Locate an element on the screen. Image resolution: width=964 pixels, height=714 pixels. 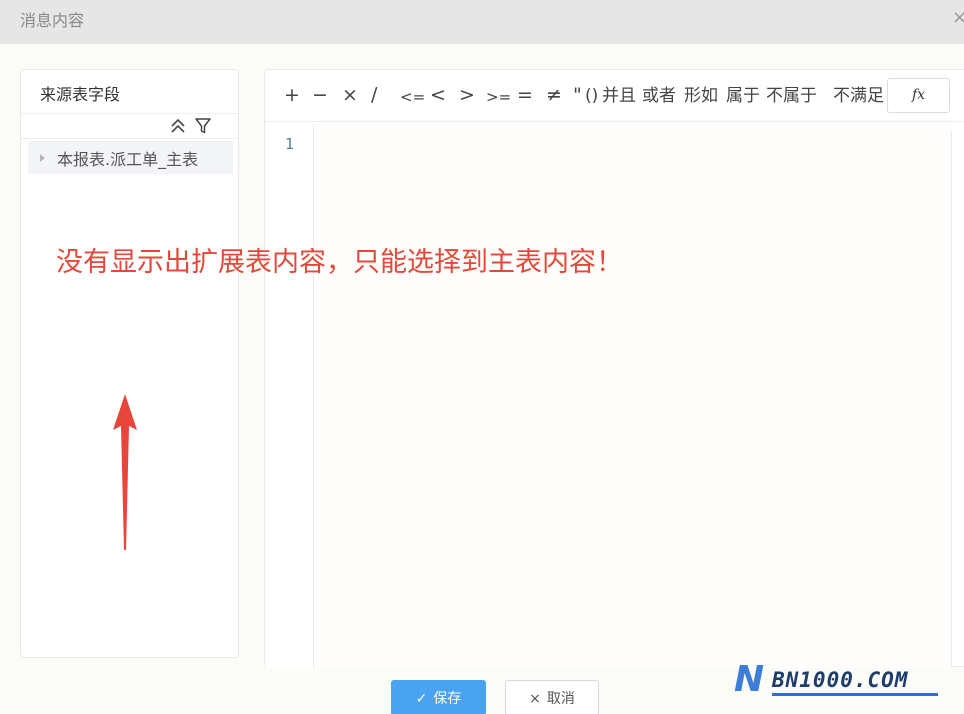
op-parentheses-button: () is located at coordinates (591, 96).